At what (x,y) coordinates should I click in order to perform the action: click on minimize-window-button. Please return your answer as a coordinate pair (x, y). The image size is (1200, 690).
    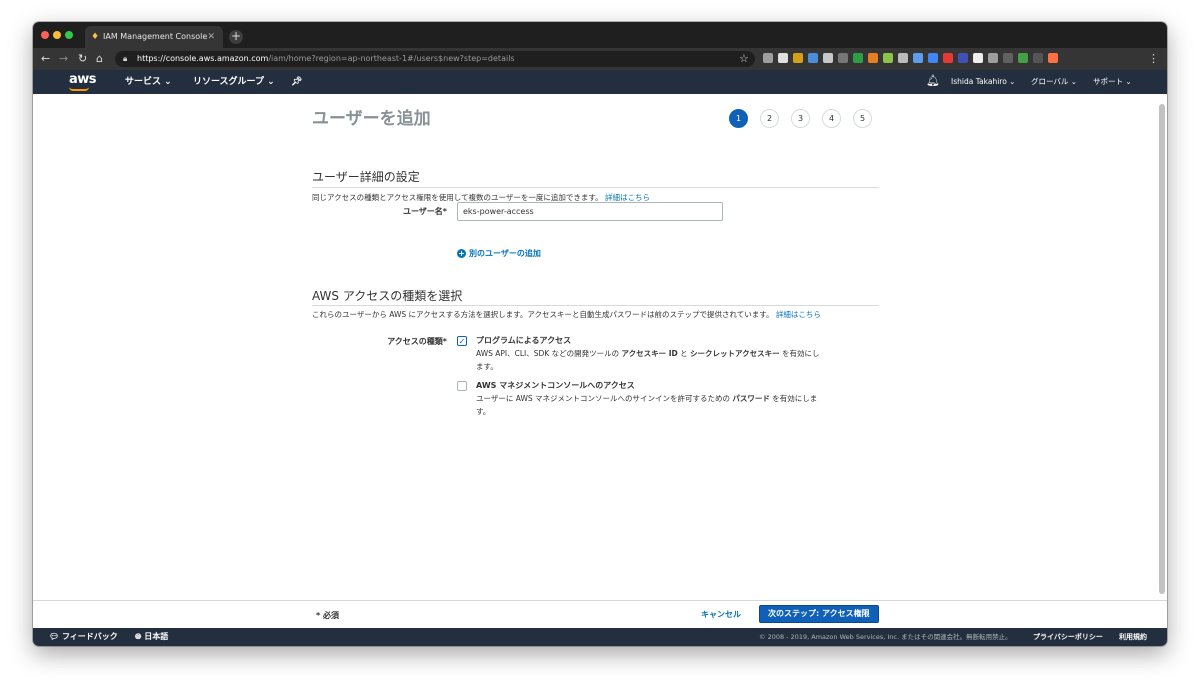
    Looking at the image, I should click on (57, 35).